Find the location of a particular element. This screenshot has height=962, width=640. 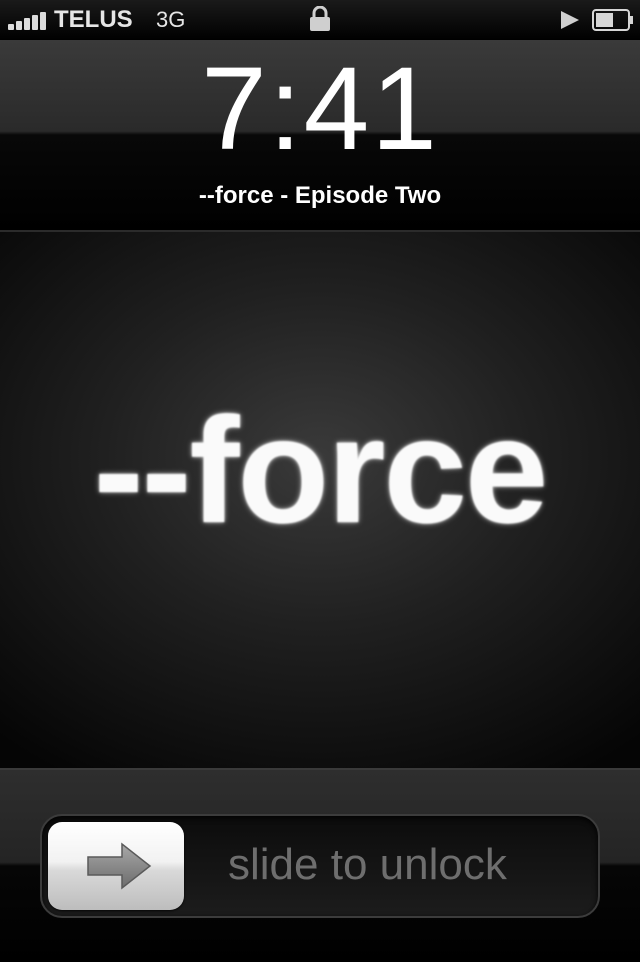

now-playing-title: --force - Episode Two is located at coordinates (320, 195).